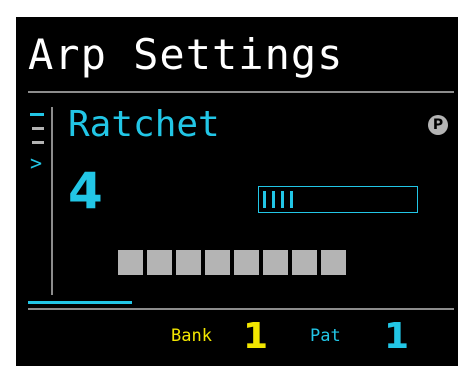 The width and height of the screenshot is (475, 379). What do you see at coordinates (191, 336) in the screenshot?
I see `bank-label: Bank` at bounding box center [191, 336].